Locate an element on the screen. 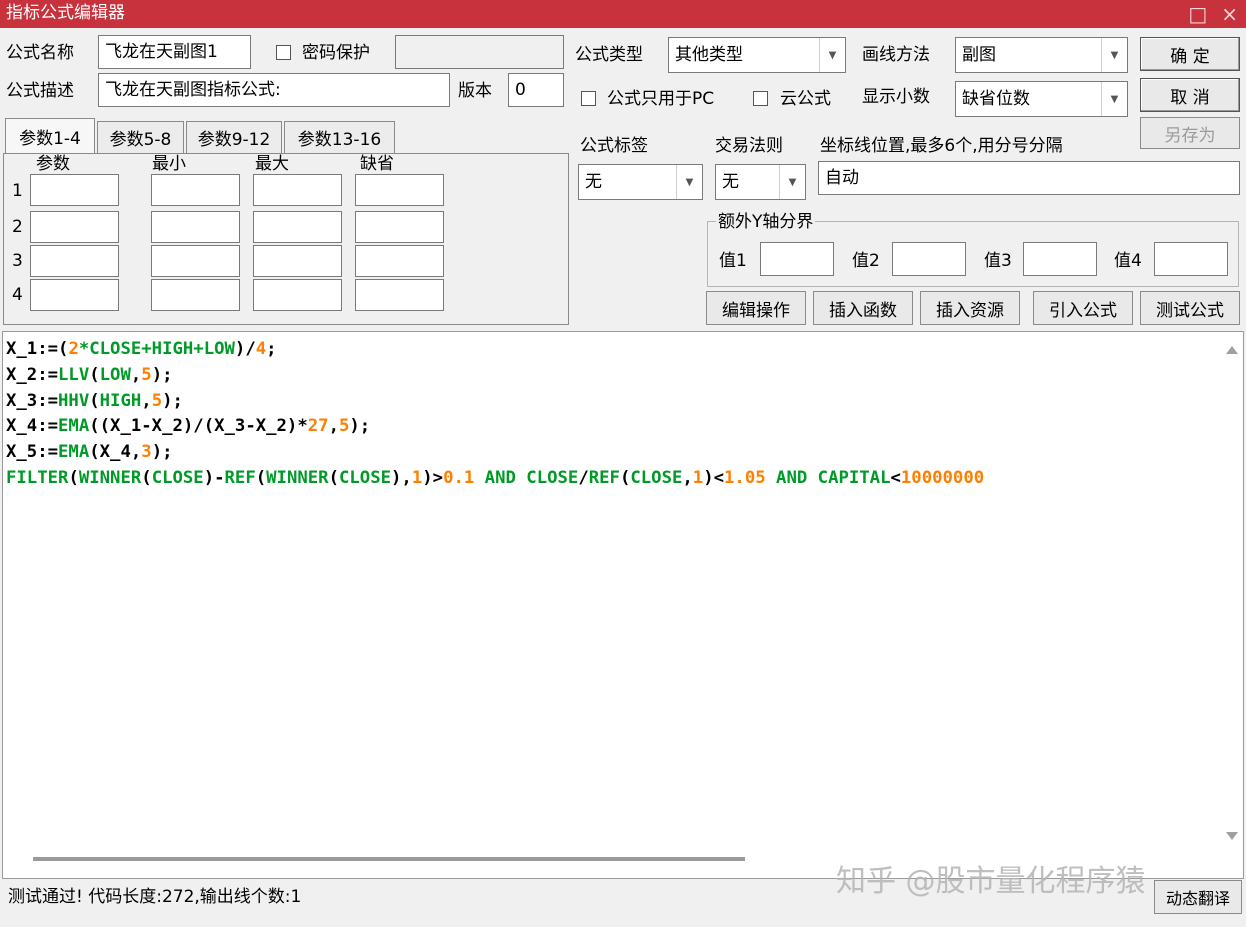  code-line: X_3:=HHV(HIGH,5); is located at coordinates (612, 402).